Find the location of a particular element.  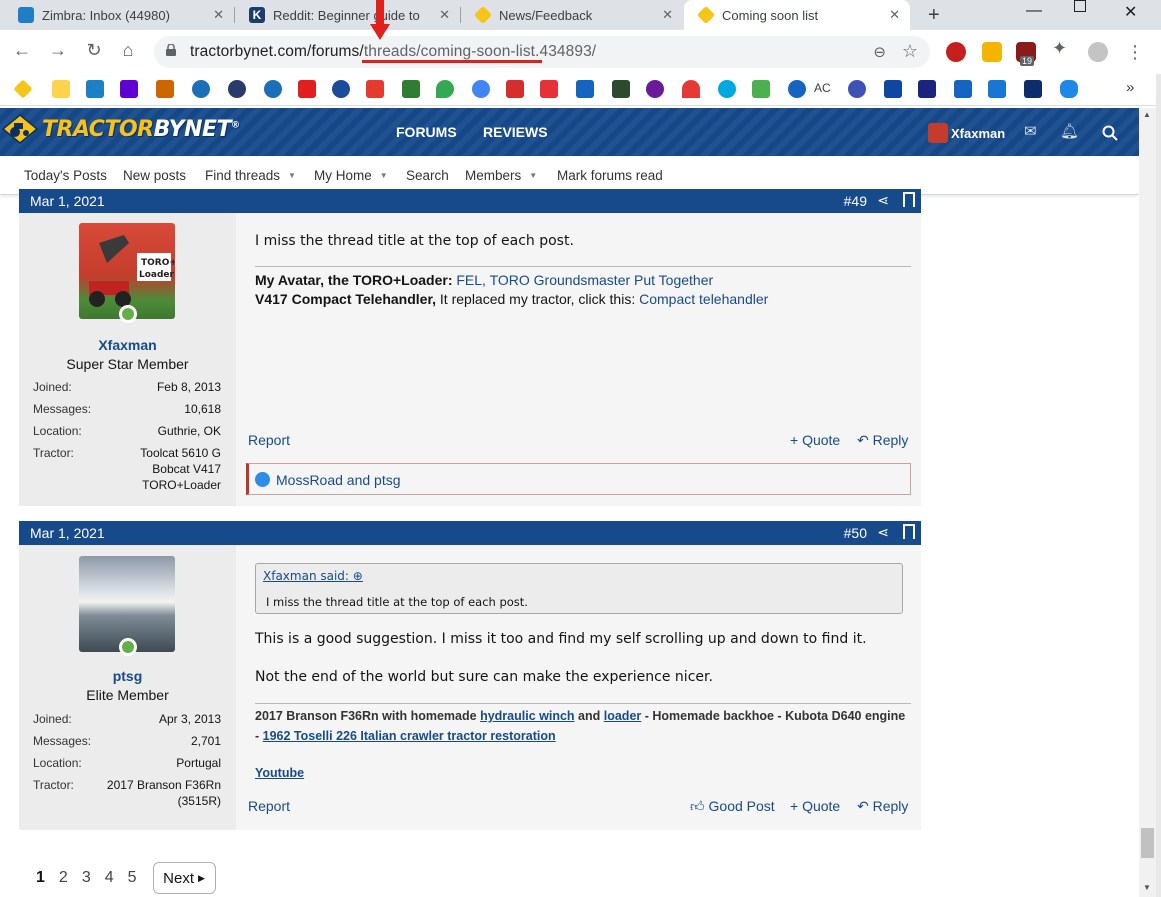

bookmark-chart-icon is located at coordinates (411, 89).